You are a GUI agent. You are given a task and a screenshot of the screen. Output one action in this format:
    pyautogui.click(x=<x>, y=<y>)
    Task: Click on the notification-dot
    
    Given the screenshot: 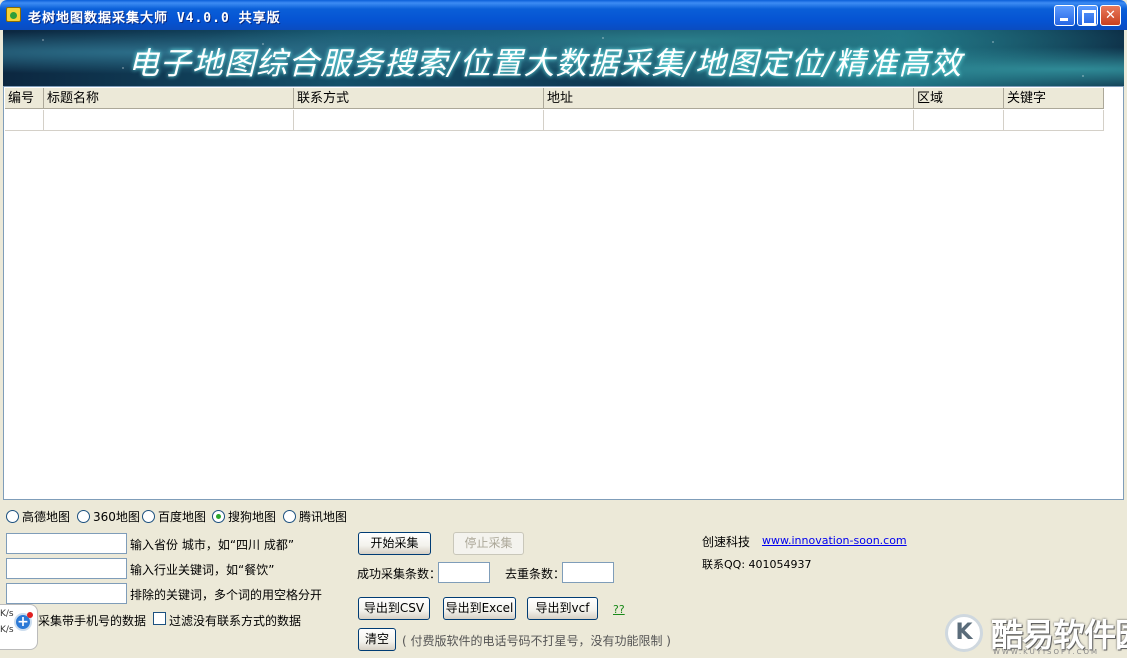 What is the action you would take?
    pyautogui.click(x=30, y=615)
    